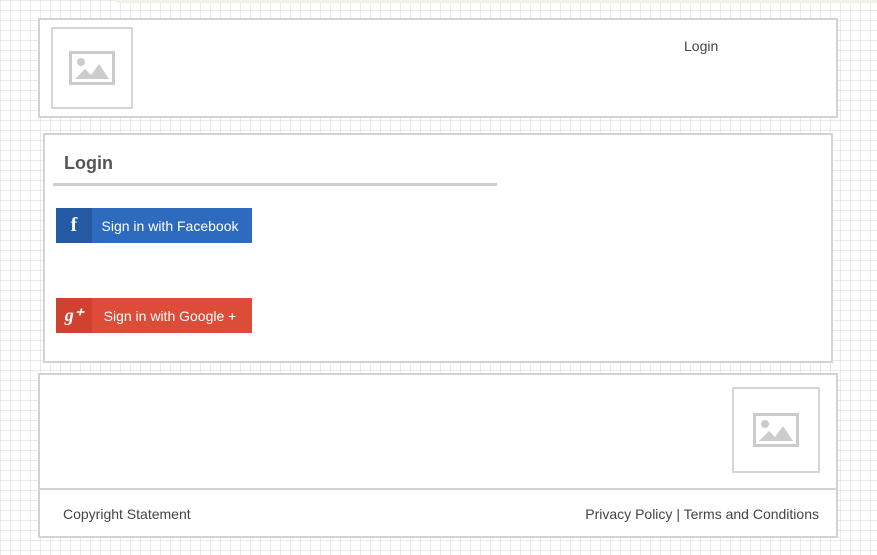  I want to click on facebook-icon: f, so click(74, 225).